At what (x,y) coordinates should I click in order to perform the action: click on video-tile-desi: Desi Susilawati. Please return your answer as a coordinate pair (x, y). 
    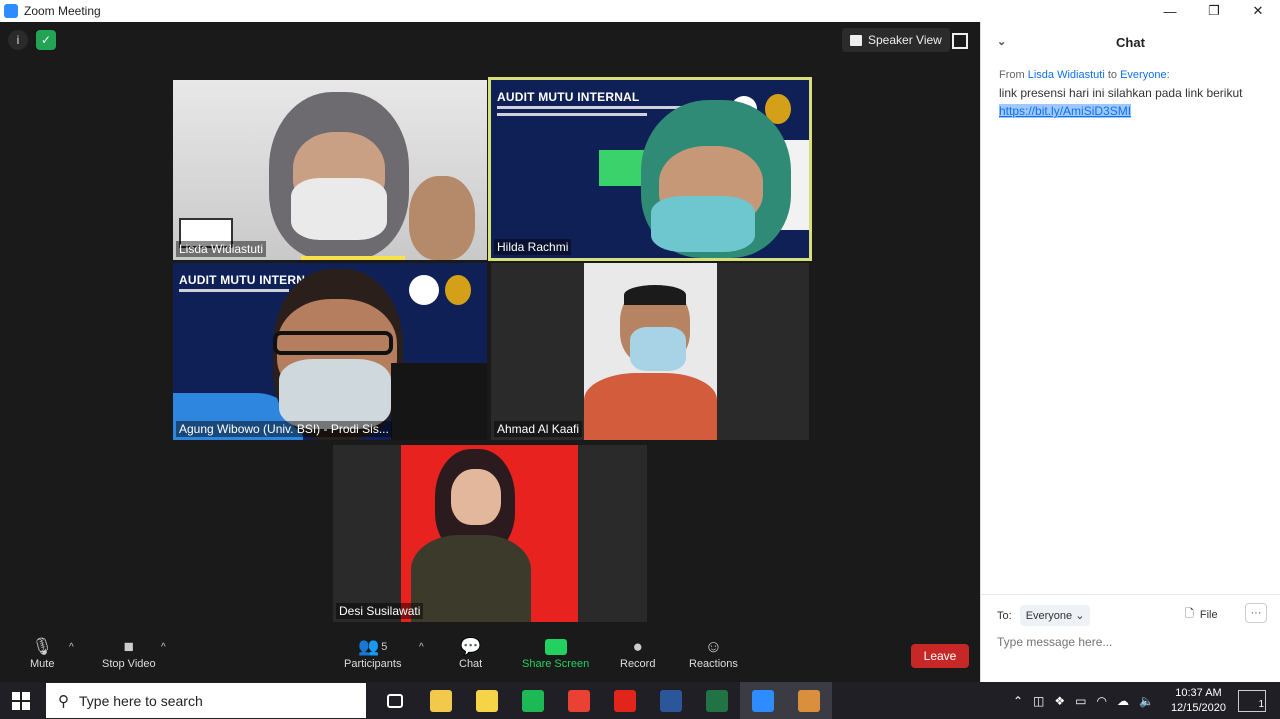
    Looking at the image, I should click on (490, 533).